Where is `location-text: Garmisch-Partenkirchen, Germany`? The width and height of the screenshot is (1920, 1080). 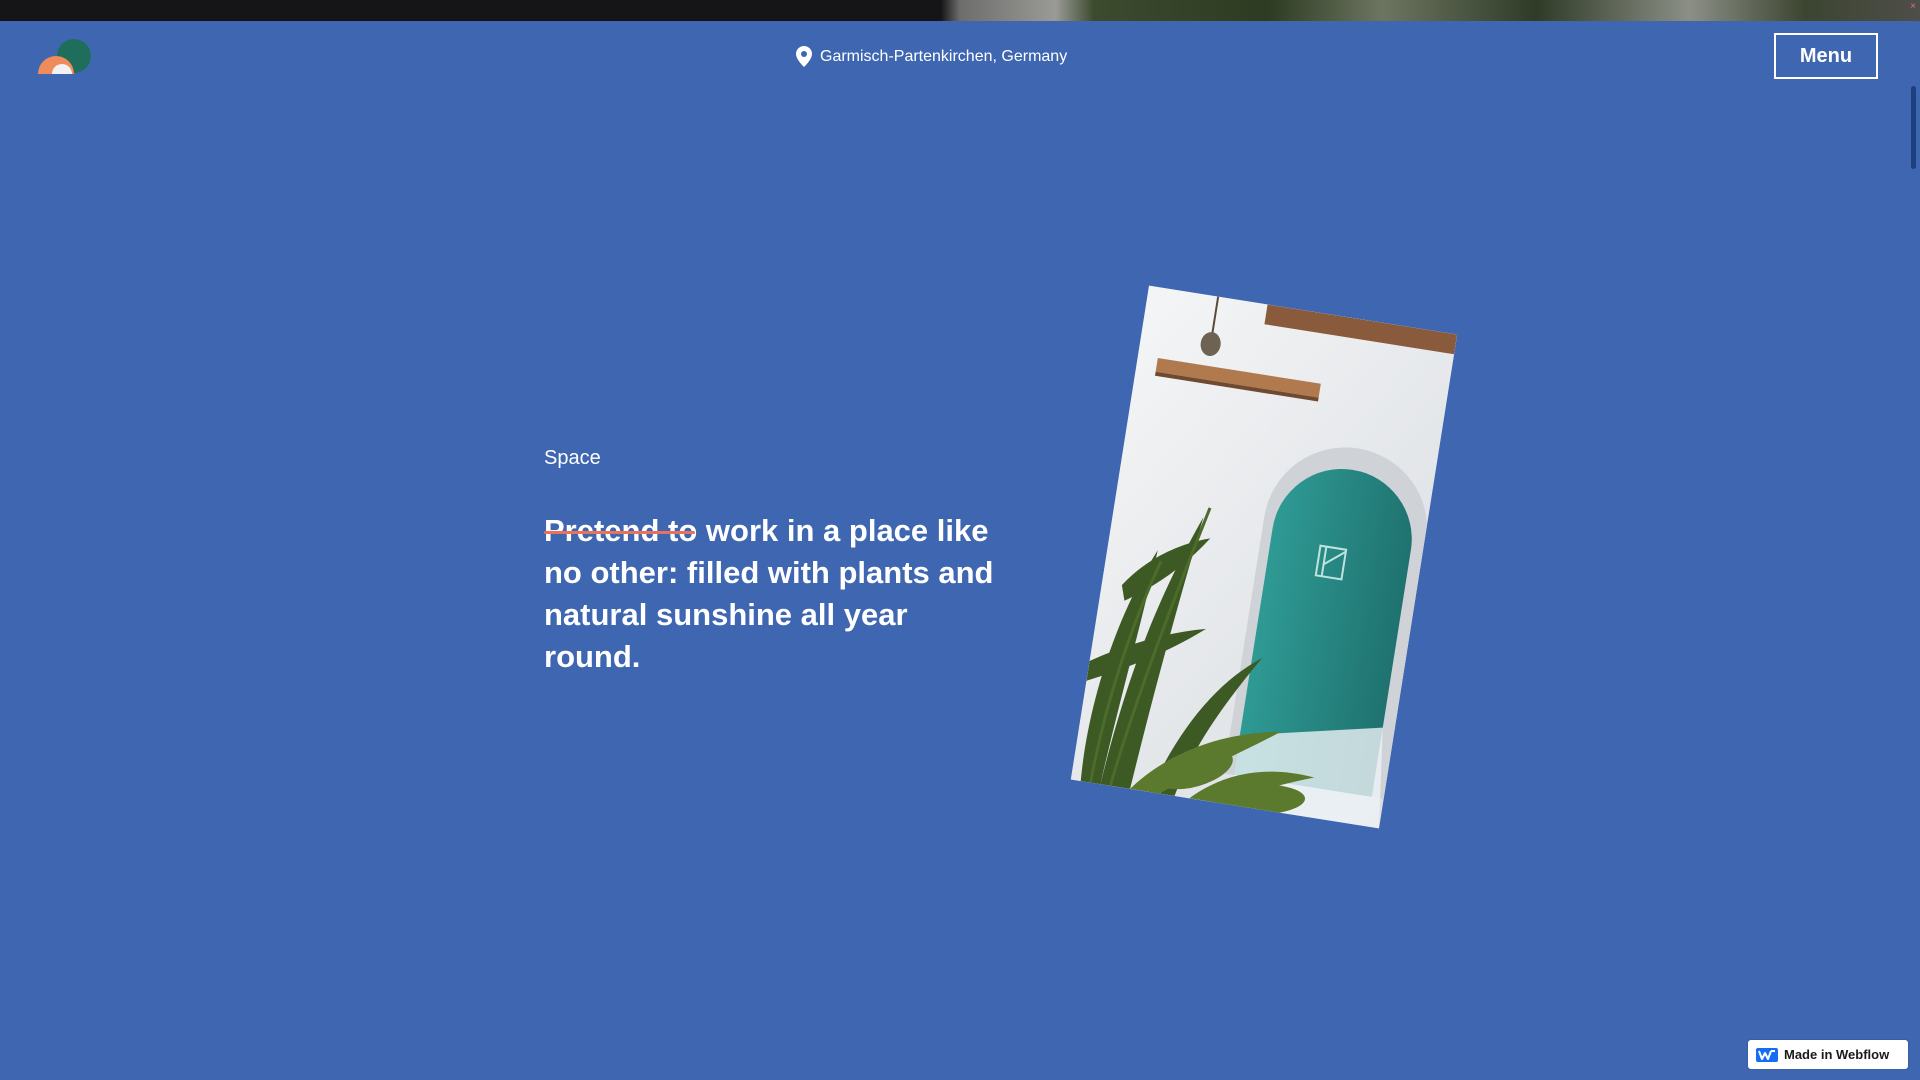
location-text: Garmisch-Partenkirchen, Germany is located at coordinates (944, 56).